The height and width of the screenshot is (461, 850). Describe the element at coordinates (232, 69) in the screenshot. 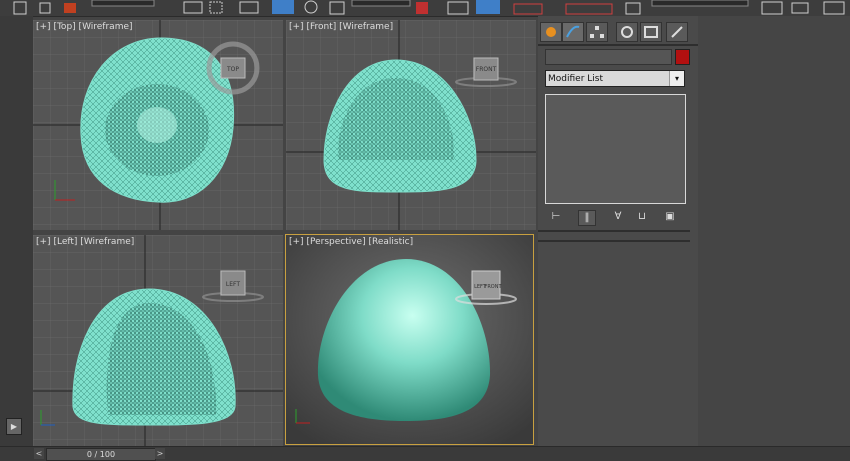

I see `viewcube-top-label: TOP` at that location.